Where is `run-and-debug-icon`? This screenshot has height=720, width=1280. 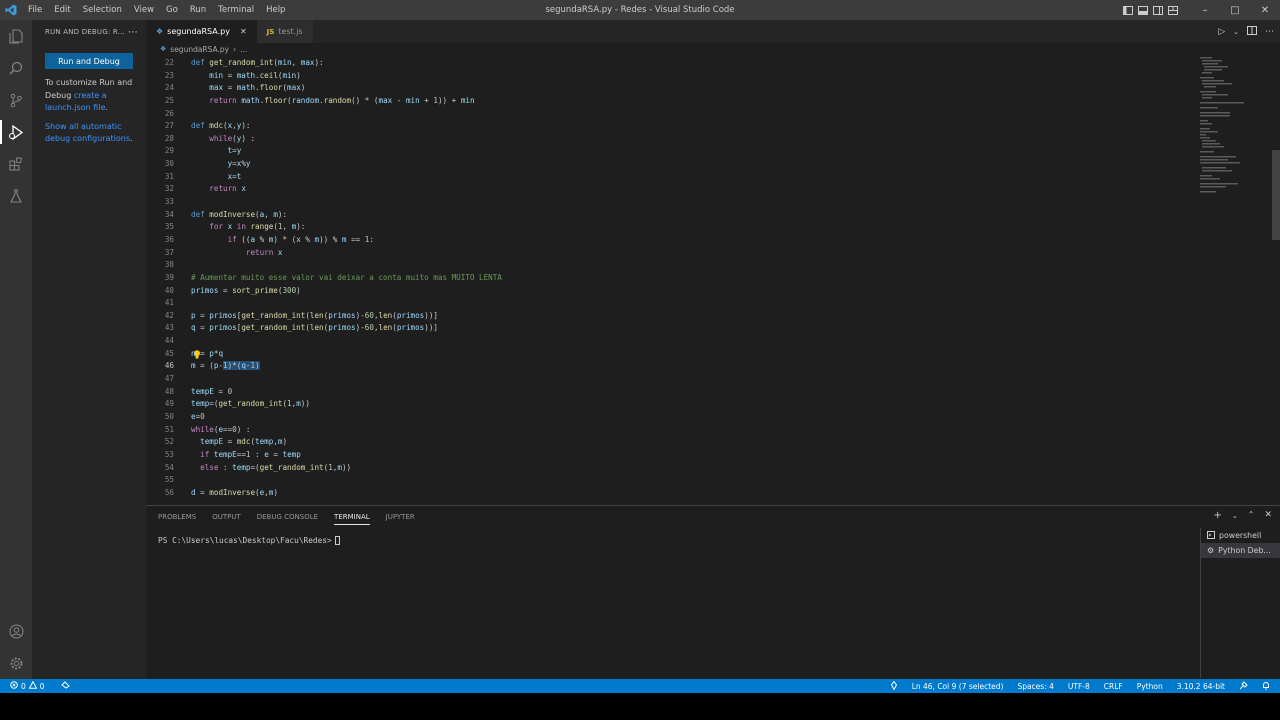 run-and-debug-icon is located at coordinates (16, 132).